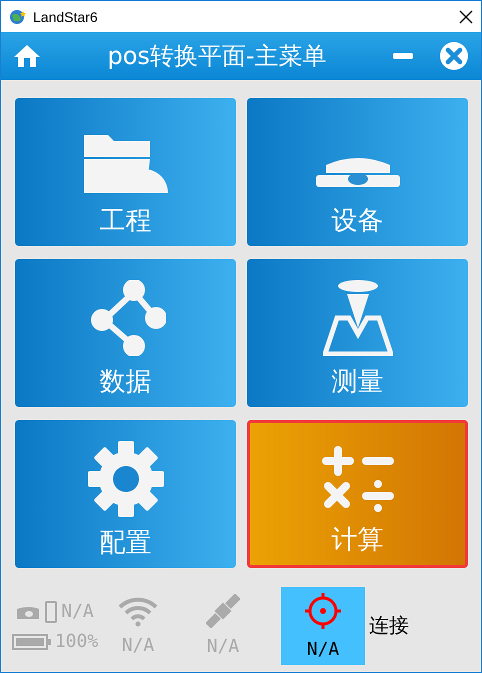 This screenshot has height=673, width=482. I want to click on minimize-icon, so click(403, 56).